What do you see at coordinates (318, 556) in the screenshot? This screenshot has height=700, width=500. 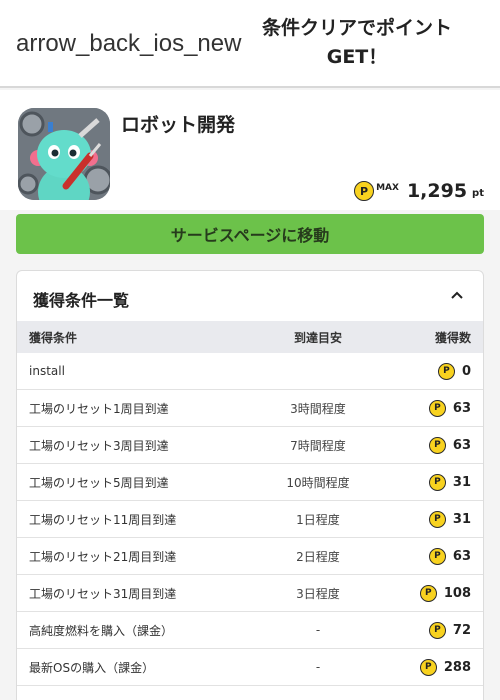 I see `row-estimate: 2日程度` at bounding box center [318, 556].